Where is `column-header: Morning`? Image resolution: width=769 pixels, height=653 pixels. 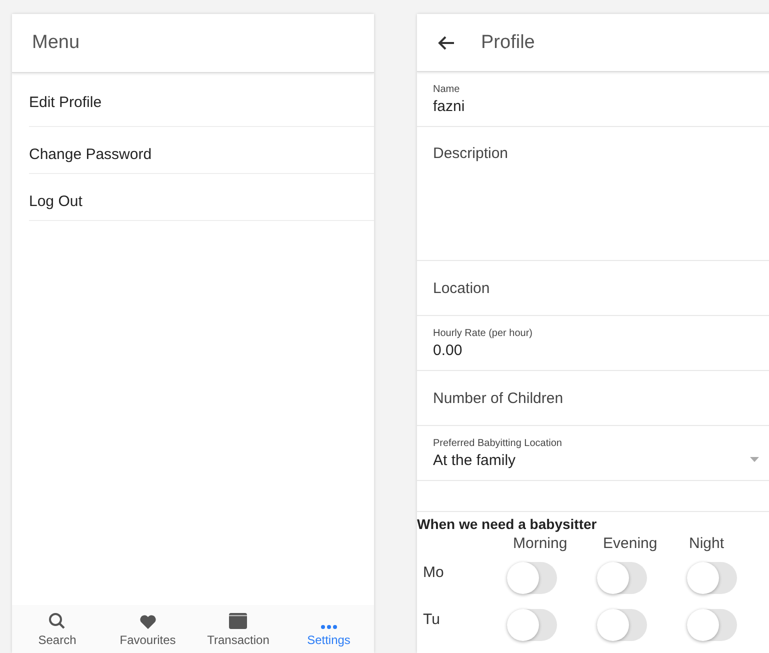 column-header: Morning is located at coordinates (540, 543).